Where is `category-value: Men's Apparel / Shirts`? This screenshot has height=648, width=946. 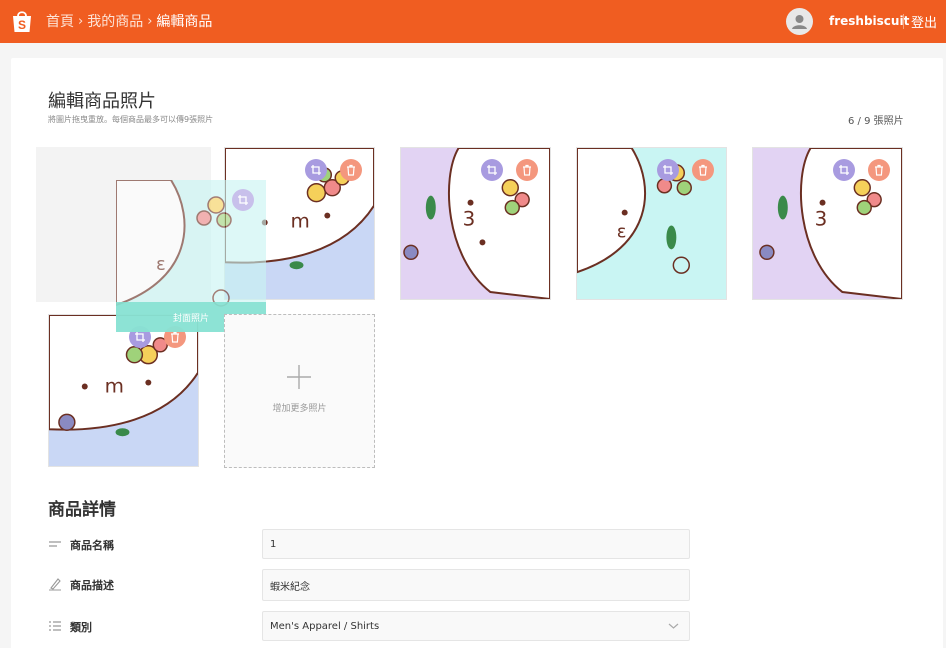 category-value: Men's Apparel / Shirts is located at coordinates (325, 626).